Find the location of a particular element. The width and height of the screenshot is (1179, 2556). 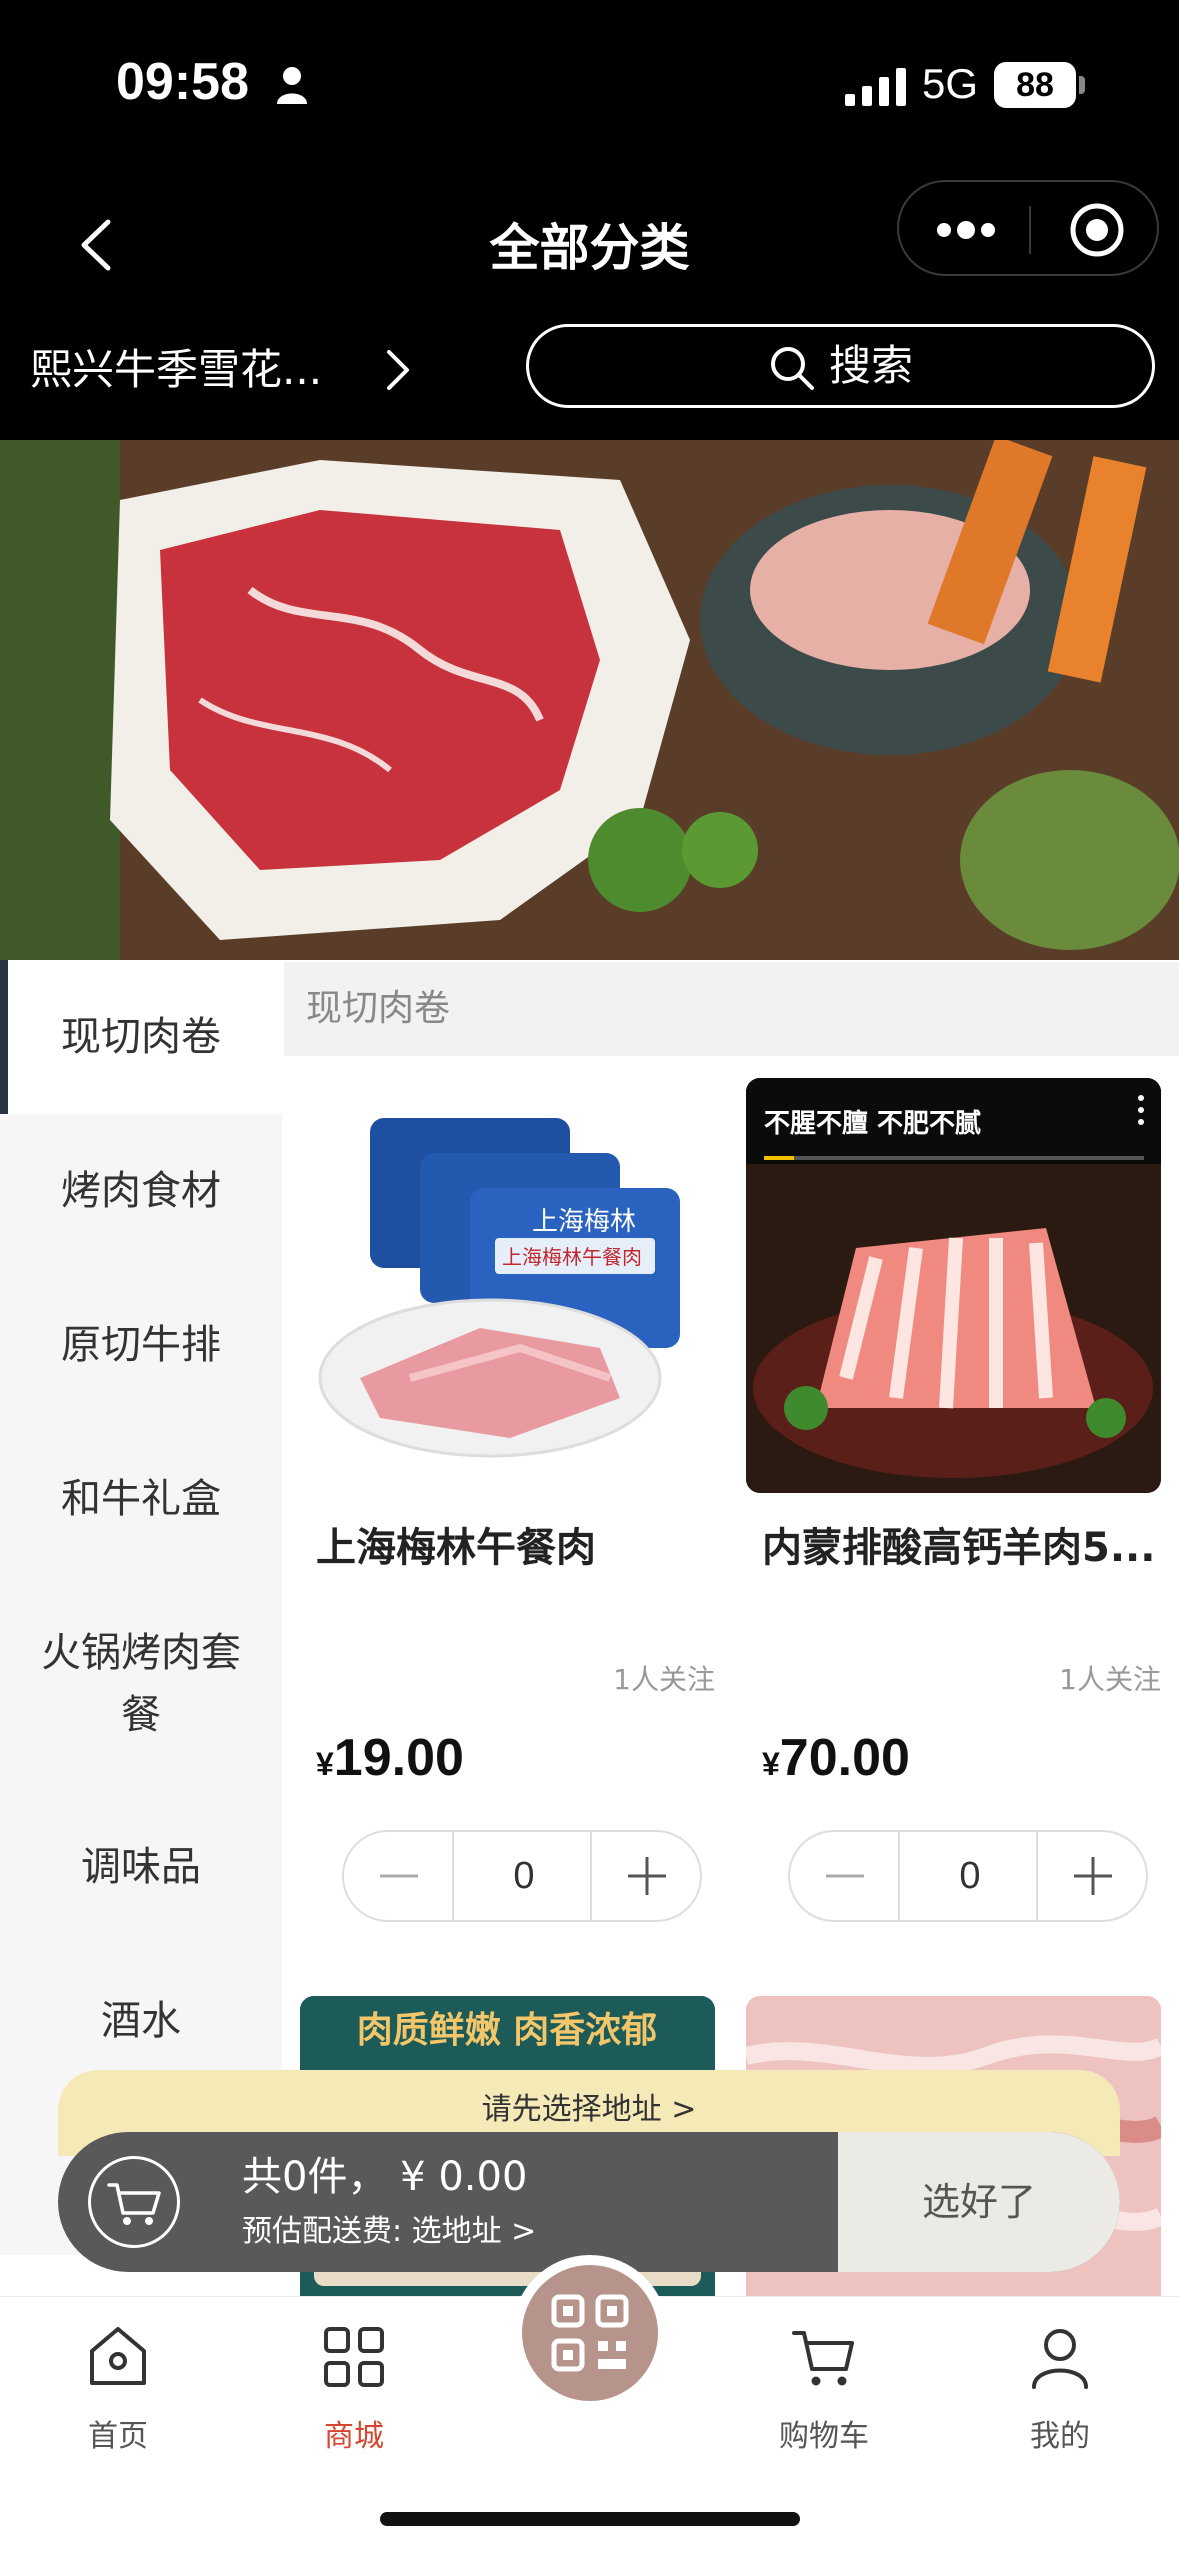

lamb-roll-image: 不腥不膻 不肥不腻 is located at coordinates (953, 1285).